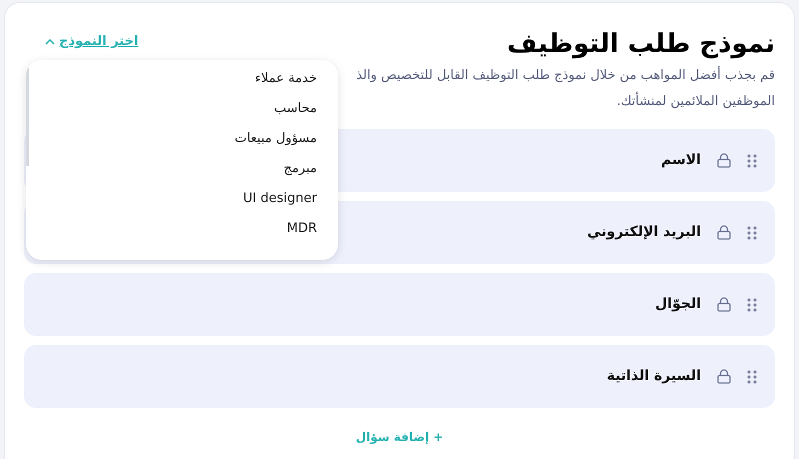 The image size is (799, 459). Describe the element at coordinates (678, 304) in the screenshot. I see `field-label: الجوّال` at that location.